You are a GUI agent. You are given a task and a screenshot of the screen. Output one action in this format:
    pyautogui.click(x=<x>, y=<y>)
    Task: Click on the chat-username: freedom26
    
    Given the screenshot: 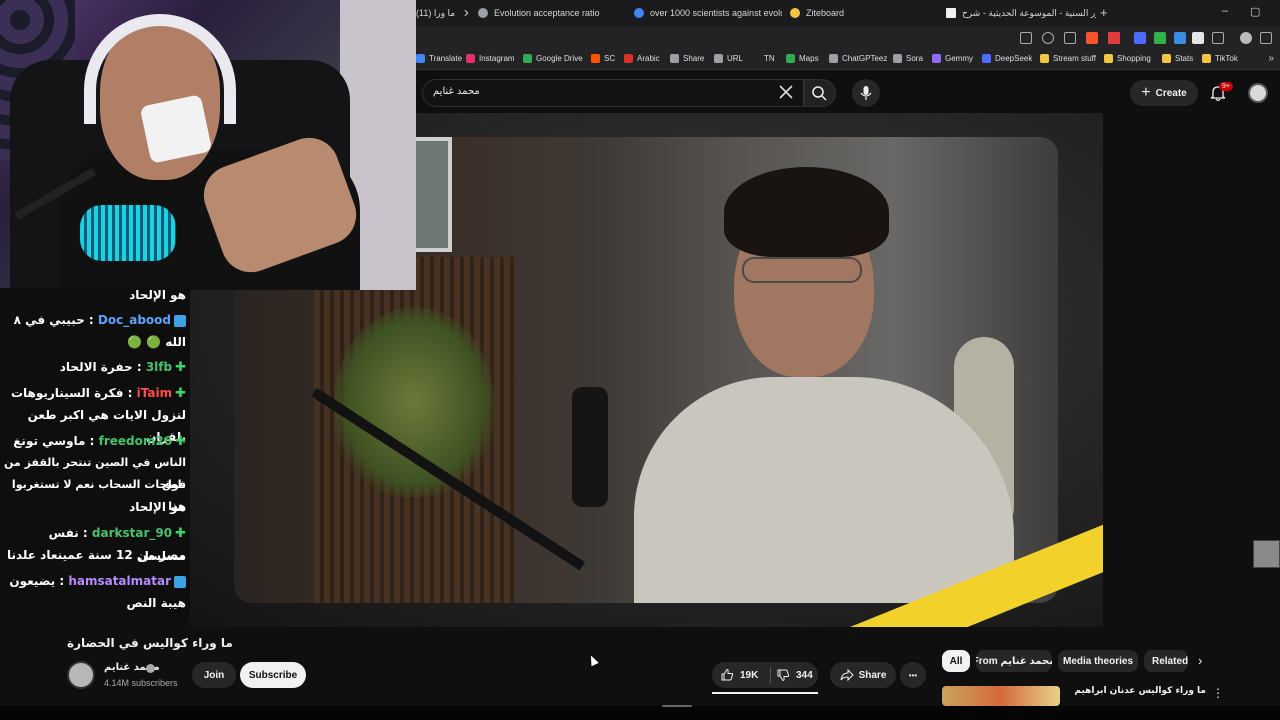 What is the action you would take?
    pyautogui.click(x=135, y=441)
    